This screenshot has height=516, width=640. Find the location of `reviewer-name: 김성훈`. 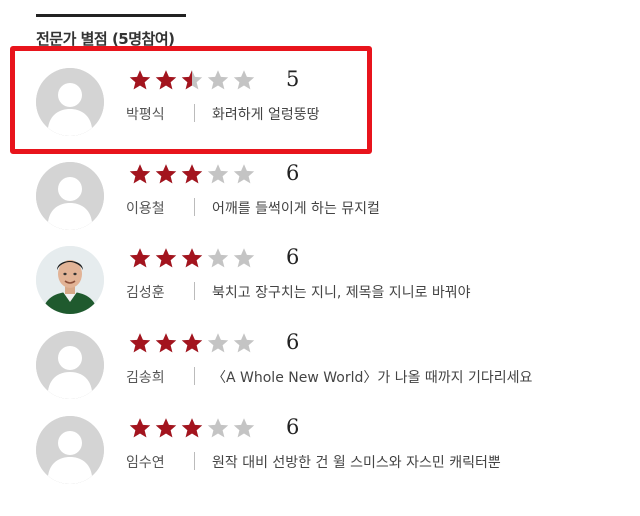

reviewer-name: 김성훈 is located at coordinates (145, 292).